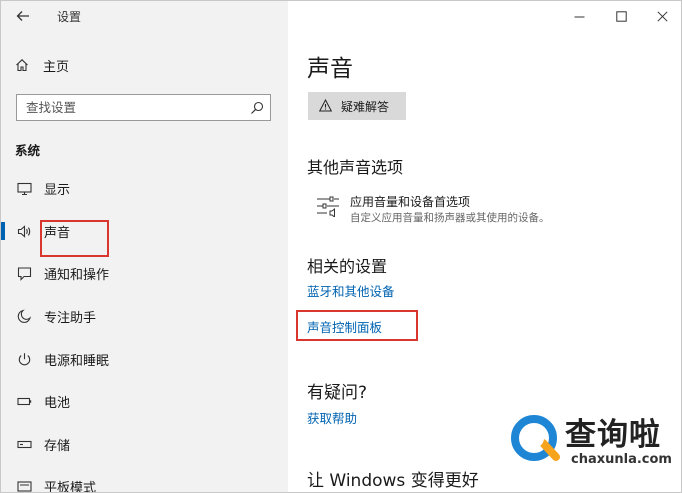  Describe the element at coordinates (24, 485) in the screenshot. I see `tablet-icon` at that location.